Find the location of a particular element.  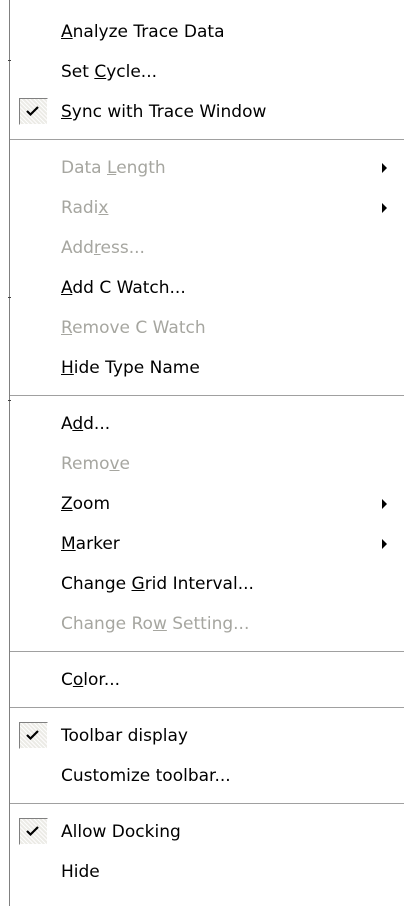

menu-item-data-length: Data Length is located at coordinates (207, 168).